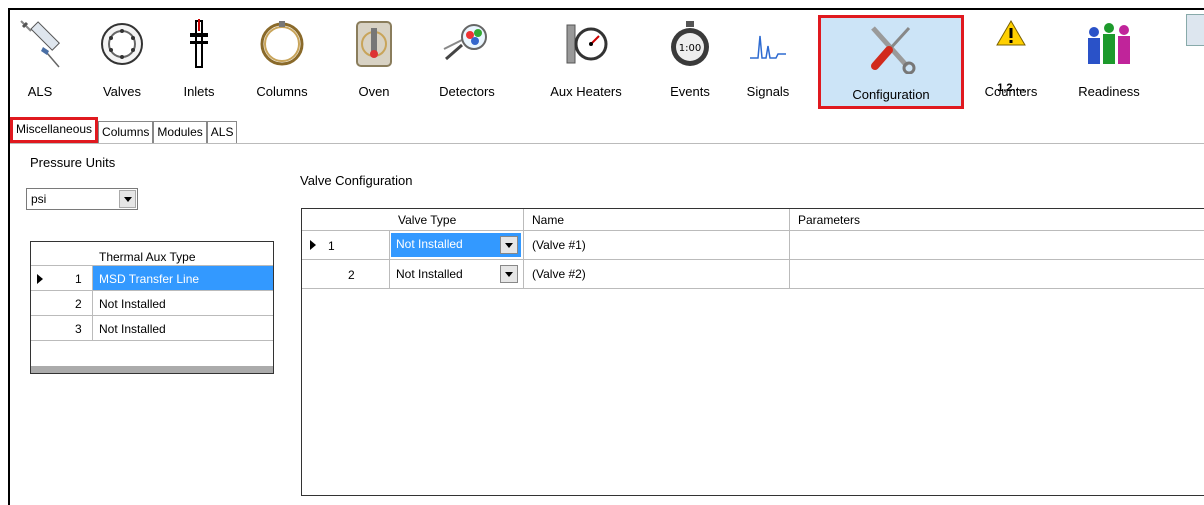  Describe the element at coordinates (282, 91) in the screenshot. I see `toolbar-columns-label: Columns` at that location.